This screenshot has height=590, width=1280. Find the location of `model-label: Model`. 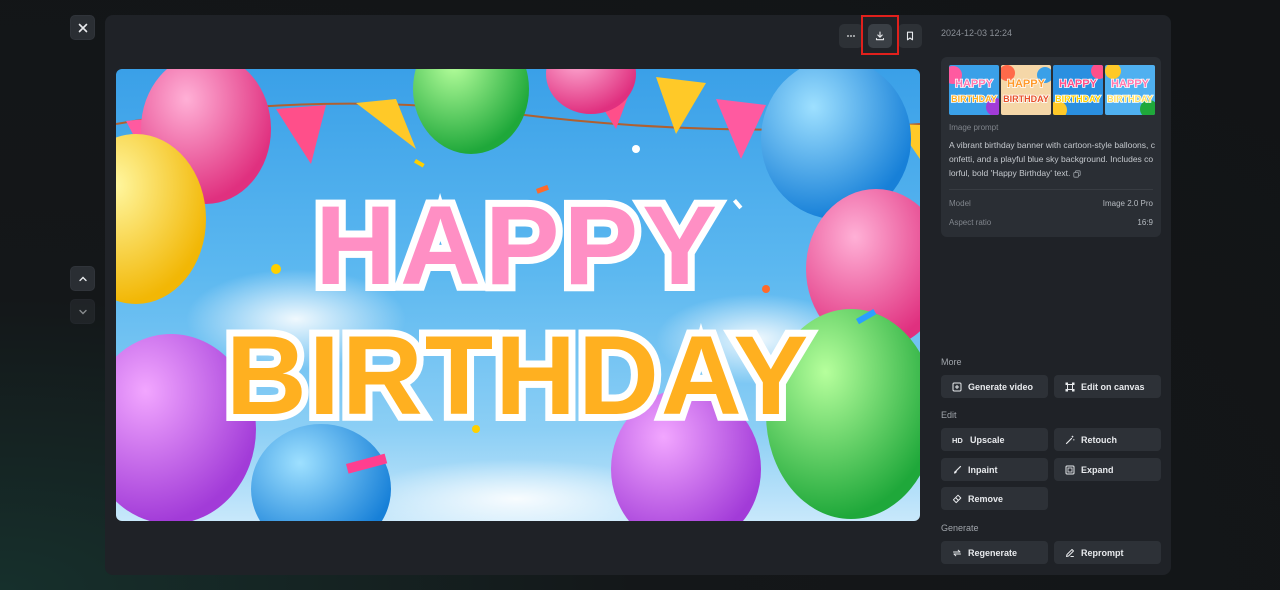

model-label: Model is located at coordinates (960, 203).